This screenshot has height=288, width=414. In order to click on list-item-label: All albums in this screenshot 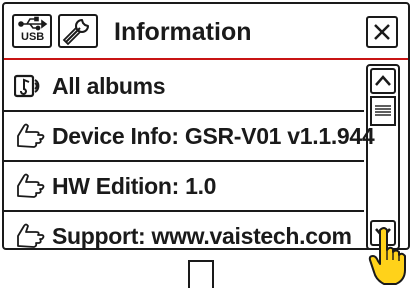, I will do `click(109, 86)`.